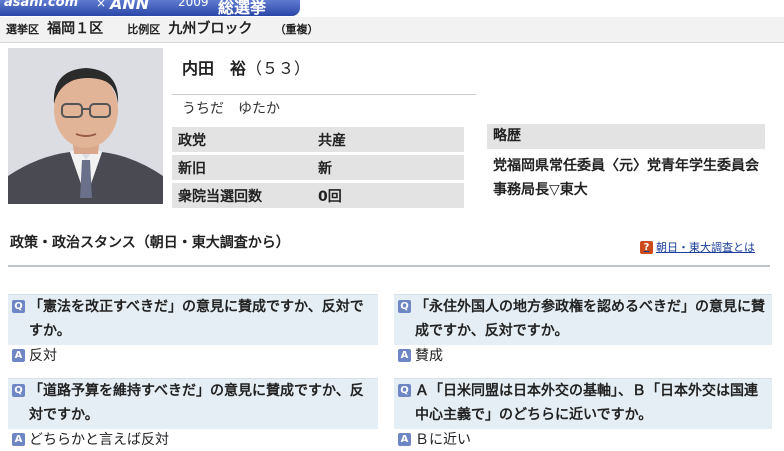  Describe the element at coordinates (388, 167) in the screenshot. I see `info-value: 新` at that location.